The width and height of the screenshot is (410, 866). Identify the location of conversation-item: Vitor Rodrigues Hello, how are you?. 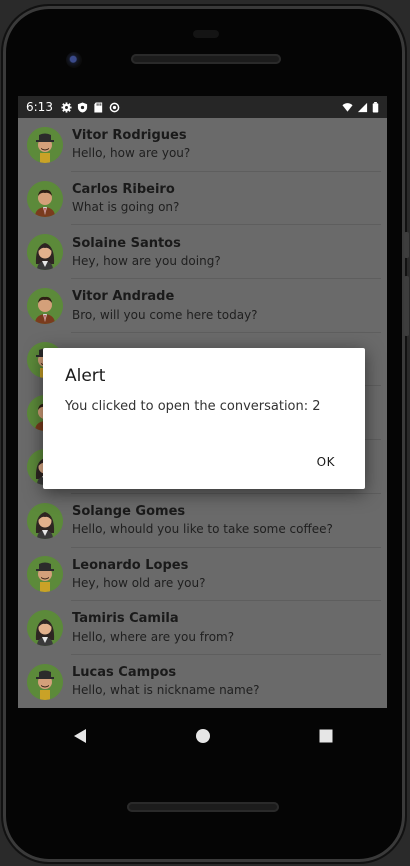
(202, 145).